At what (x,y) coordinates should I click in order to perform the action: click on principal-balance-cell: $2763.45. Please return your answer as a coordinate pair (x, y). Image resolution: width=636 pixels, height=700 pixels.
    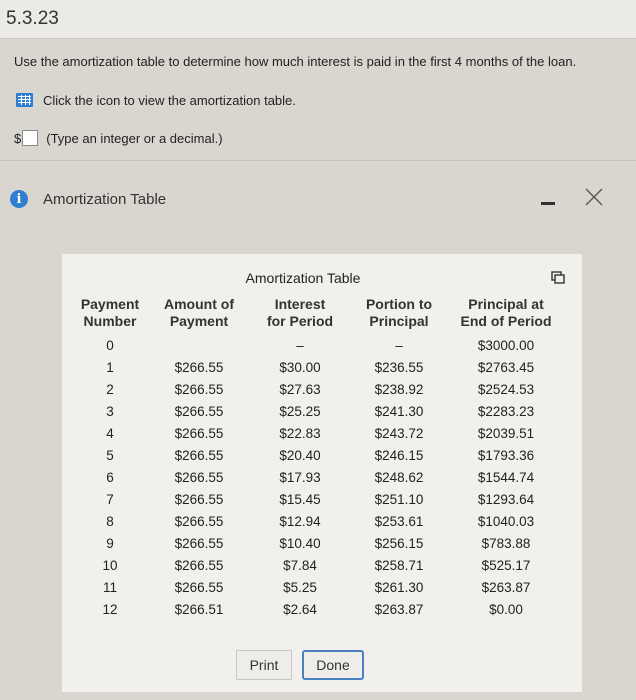
    Looking at the image, I should click on (506, 367).